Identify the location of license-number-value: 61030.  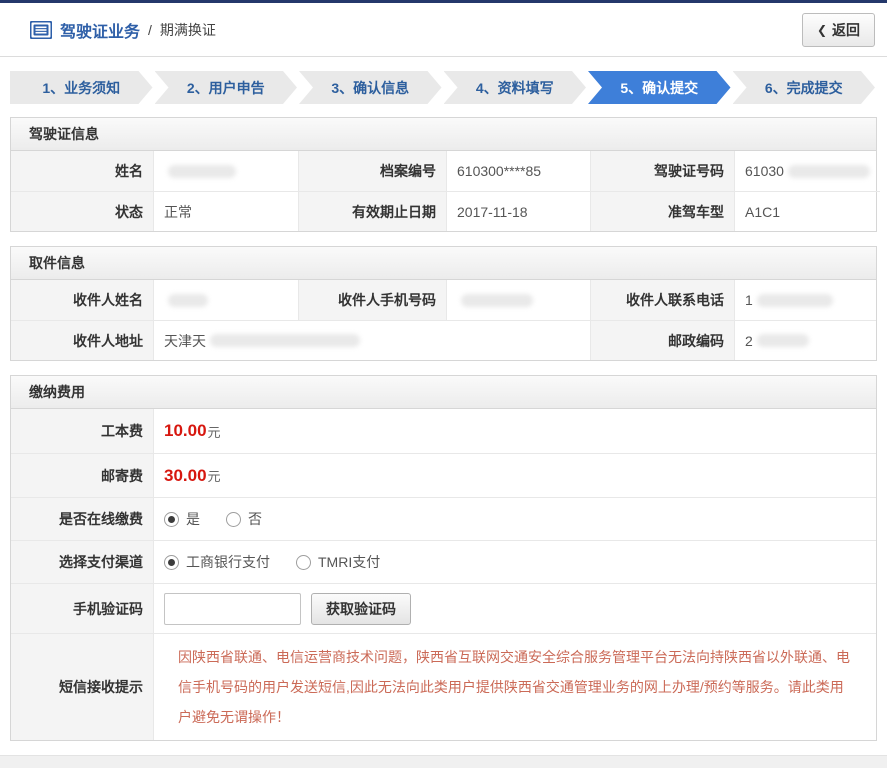
(807, 171).